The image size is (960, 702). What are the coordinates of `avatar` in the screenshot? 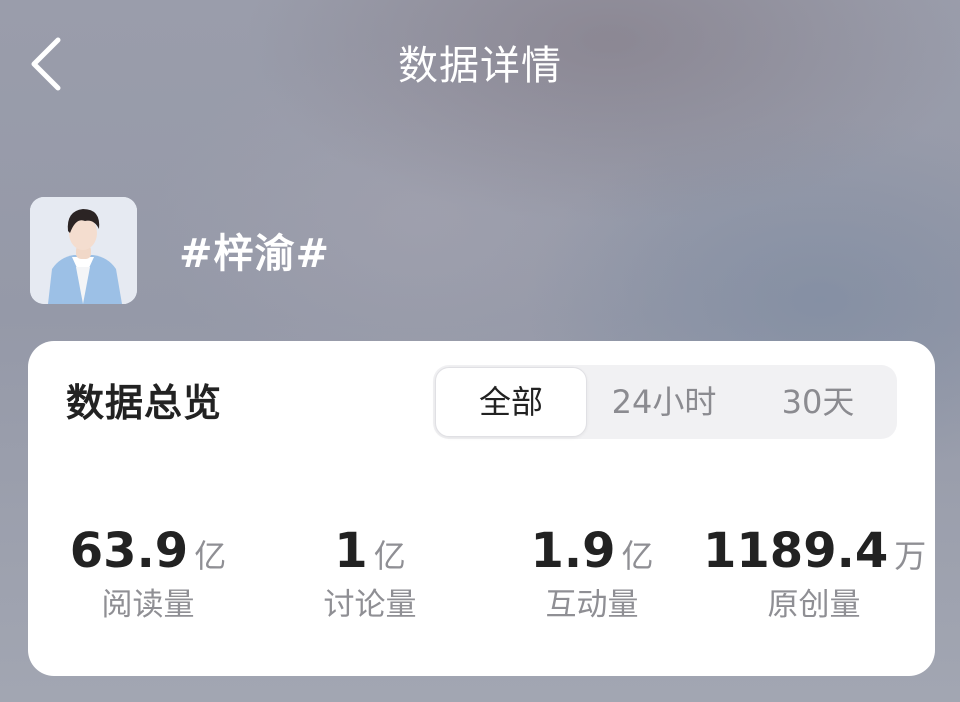 It's located at (83, 250).